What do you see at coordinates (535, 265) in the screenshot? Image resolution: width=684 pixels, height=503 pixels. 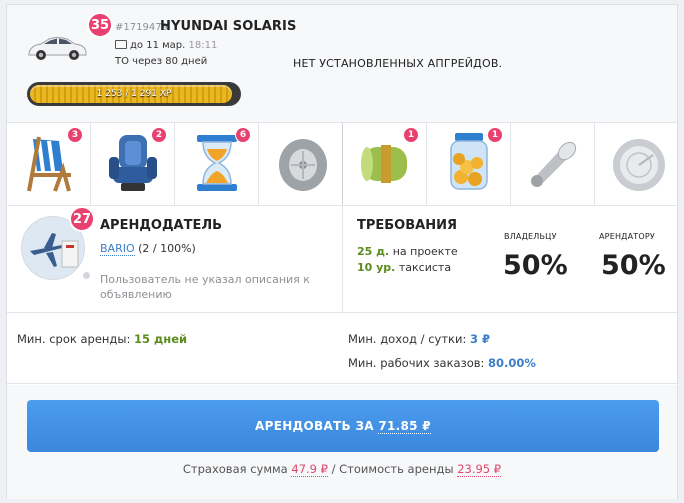 I see `owner-share-value: 50%` at bounding box center [535, 265].